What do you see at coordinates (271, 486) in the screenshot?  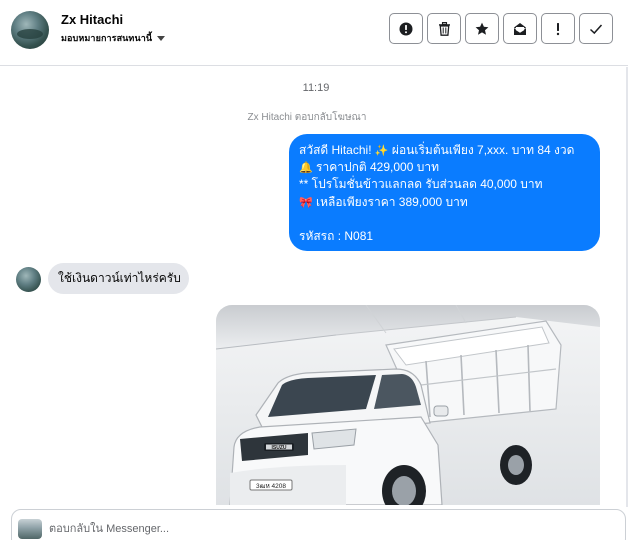 I see `license-plate-text: 3ฒห 4208` at bounding box center [271, 486].